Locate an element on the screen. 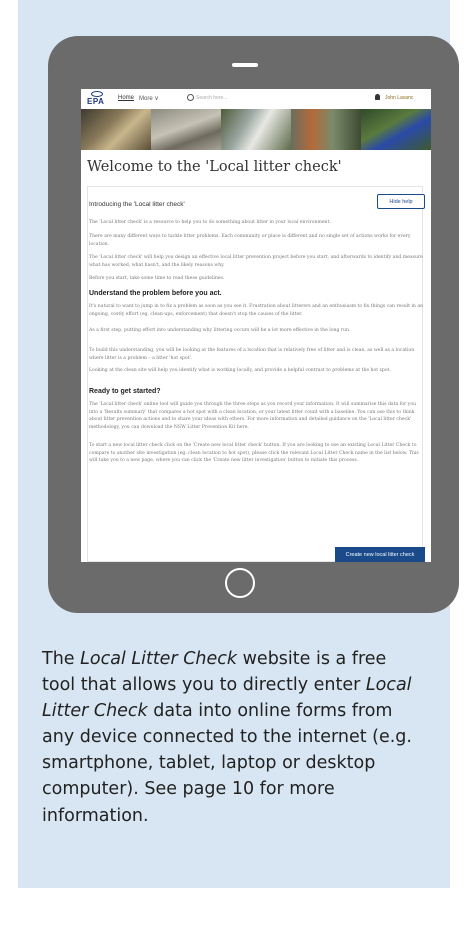 The height and width of the screenshot is (939, 466). home-button-icon is located at coordinates (240, 583).